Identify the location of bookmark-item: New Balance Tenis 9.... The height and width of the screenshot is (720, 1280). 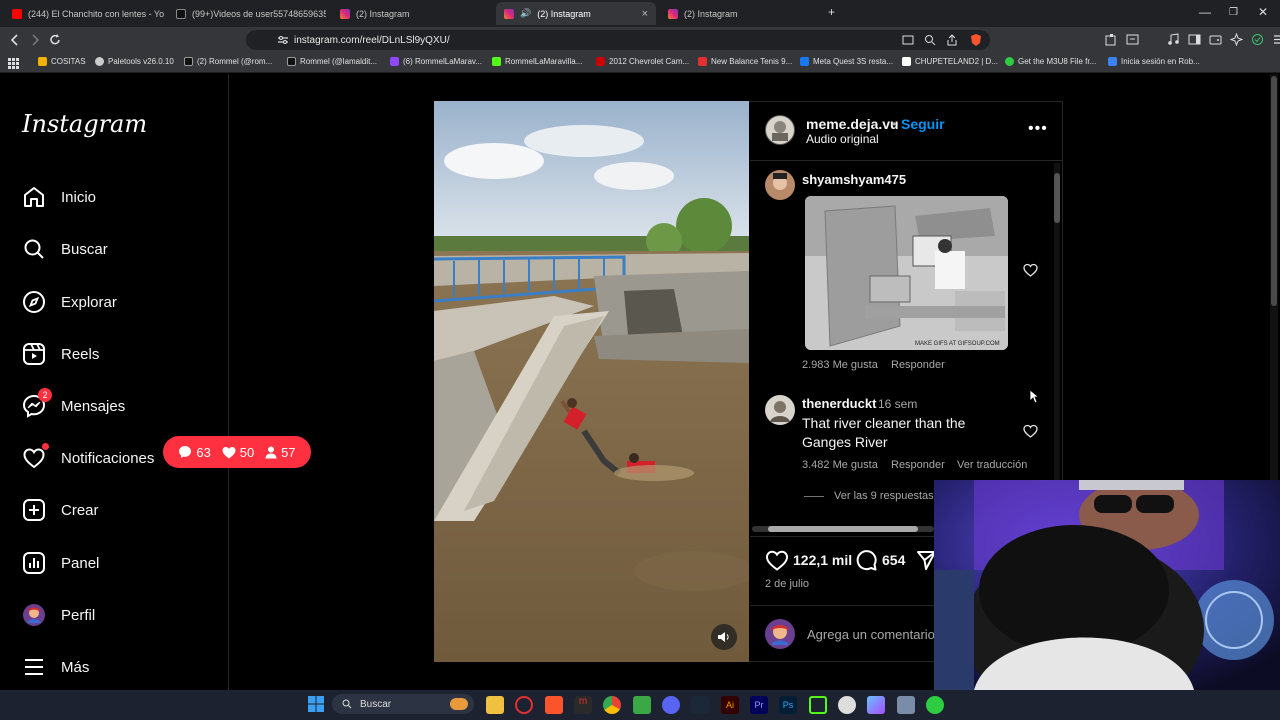
(745, 61).